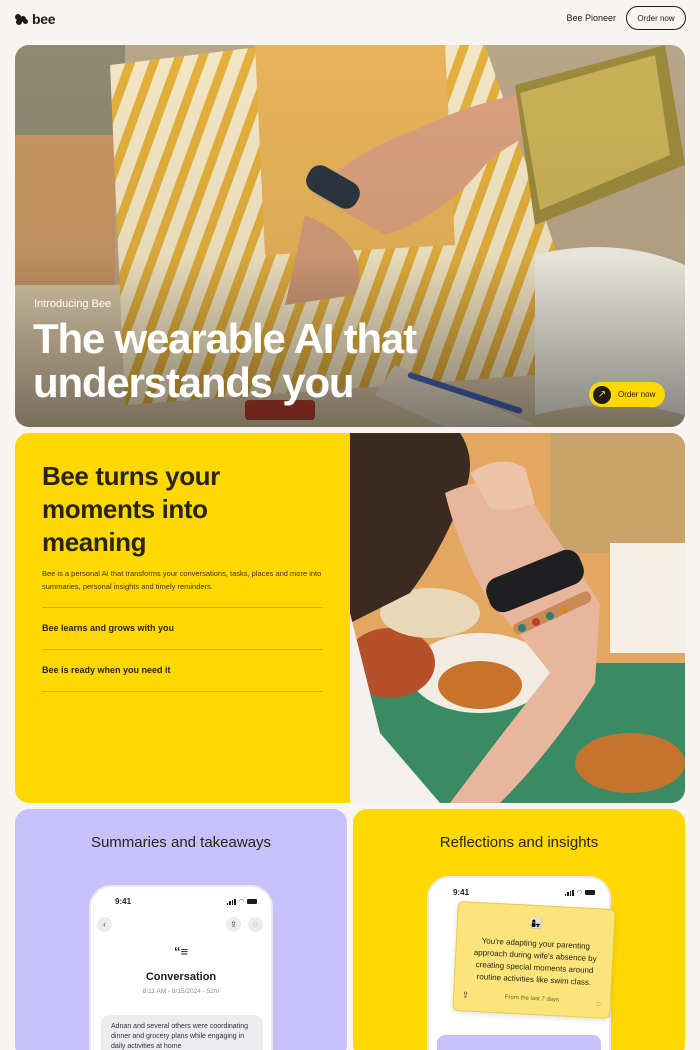  I want to click on feature-item-learns: Bee learns and grows with you, so click(108, 628).